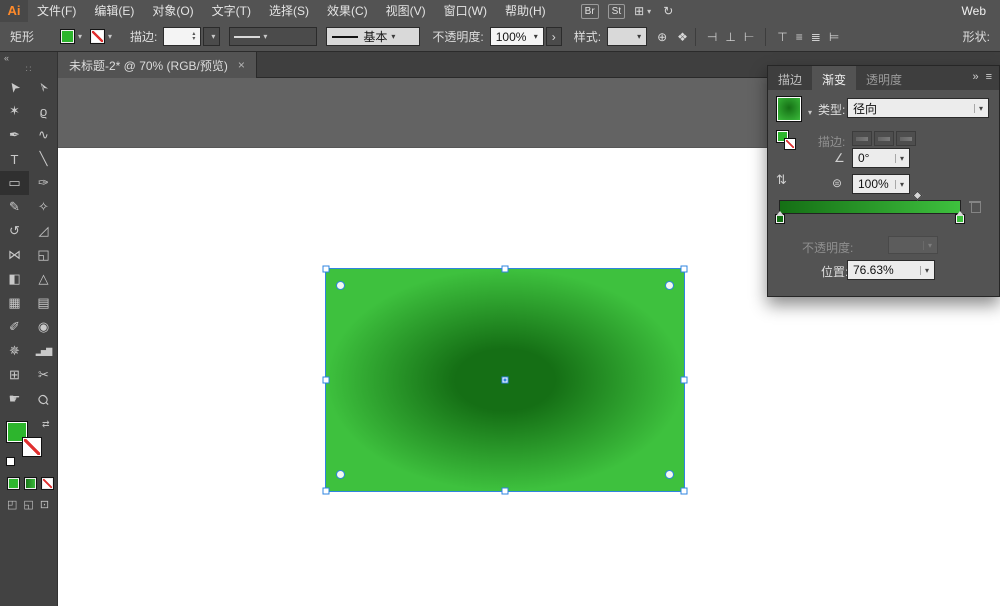 This screenshot has height=606, width=1000. Describe the element at coordinates (516, 36) in the screenshot. I see `opacity-input: 100%` at that location.